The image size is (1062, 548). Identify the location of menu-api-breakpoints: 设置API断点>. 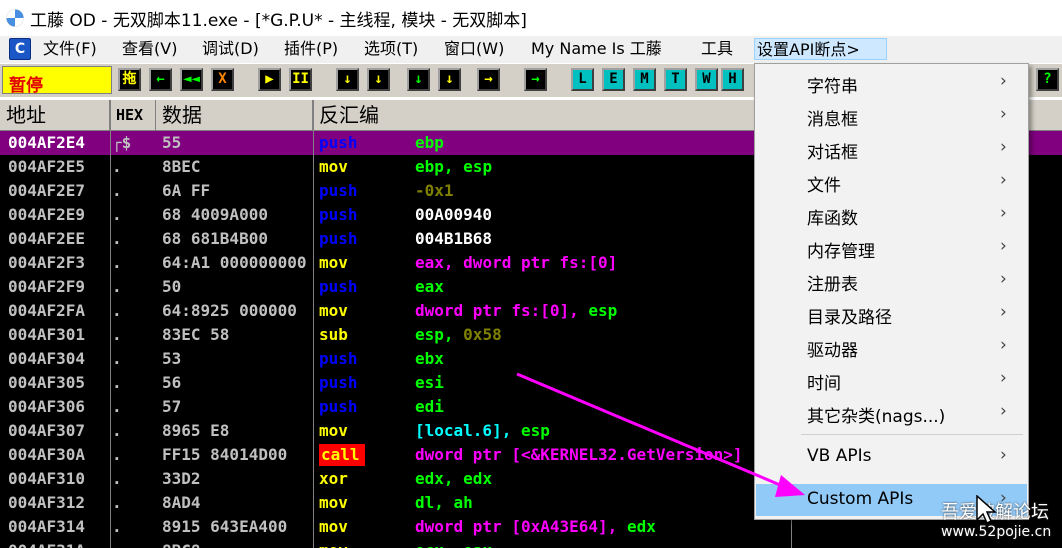
(820, 49).